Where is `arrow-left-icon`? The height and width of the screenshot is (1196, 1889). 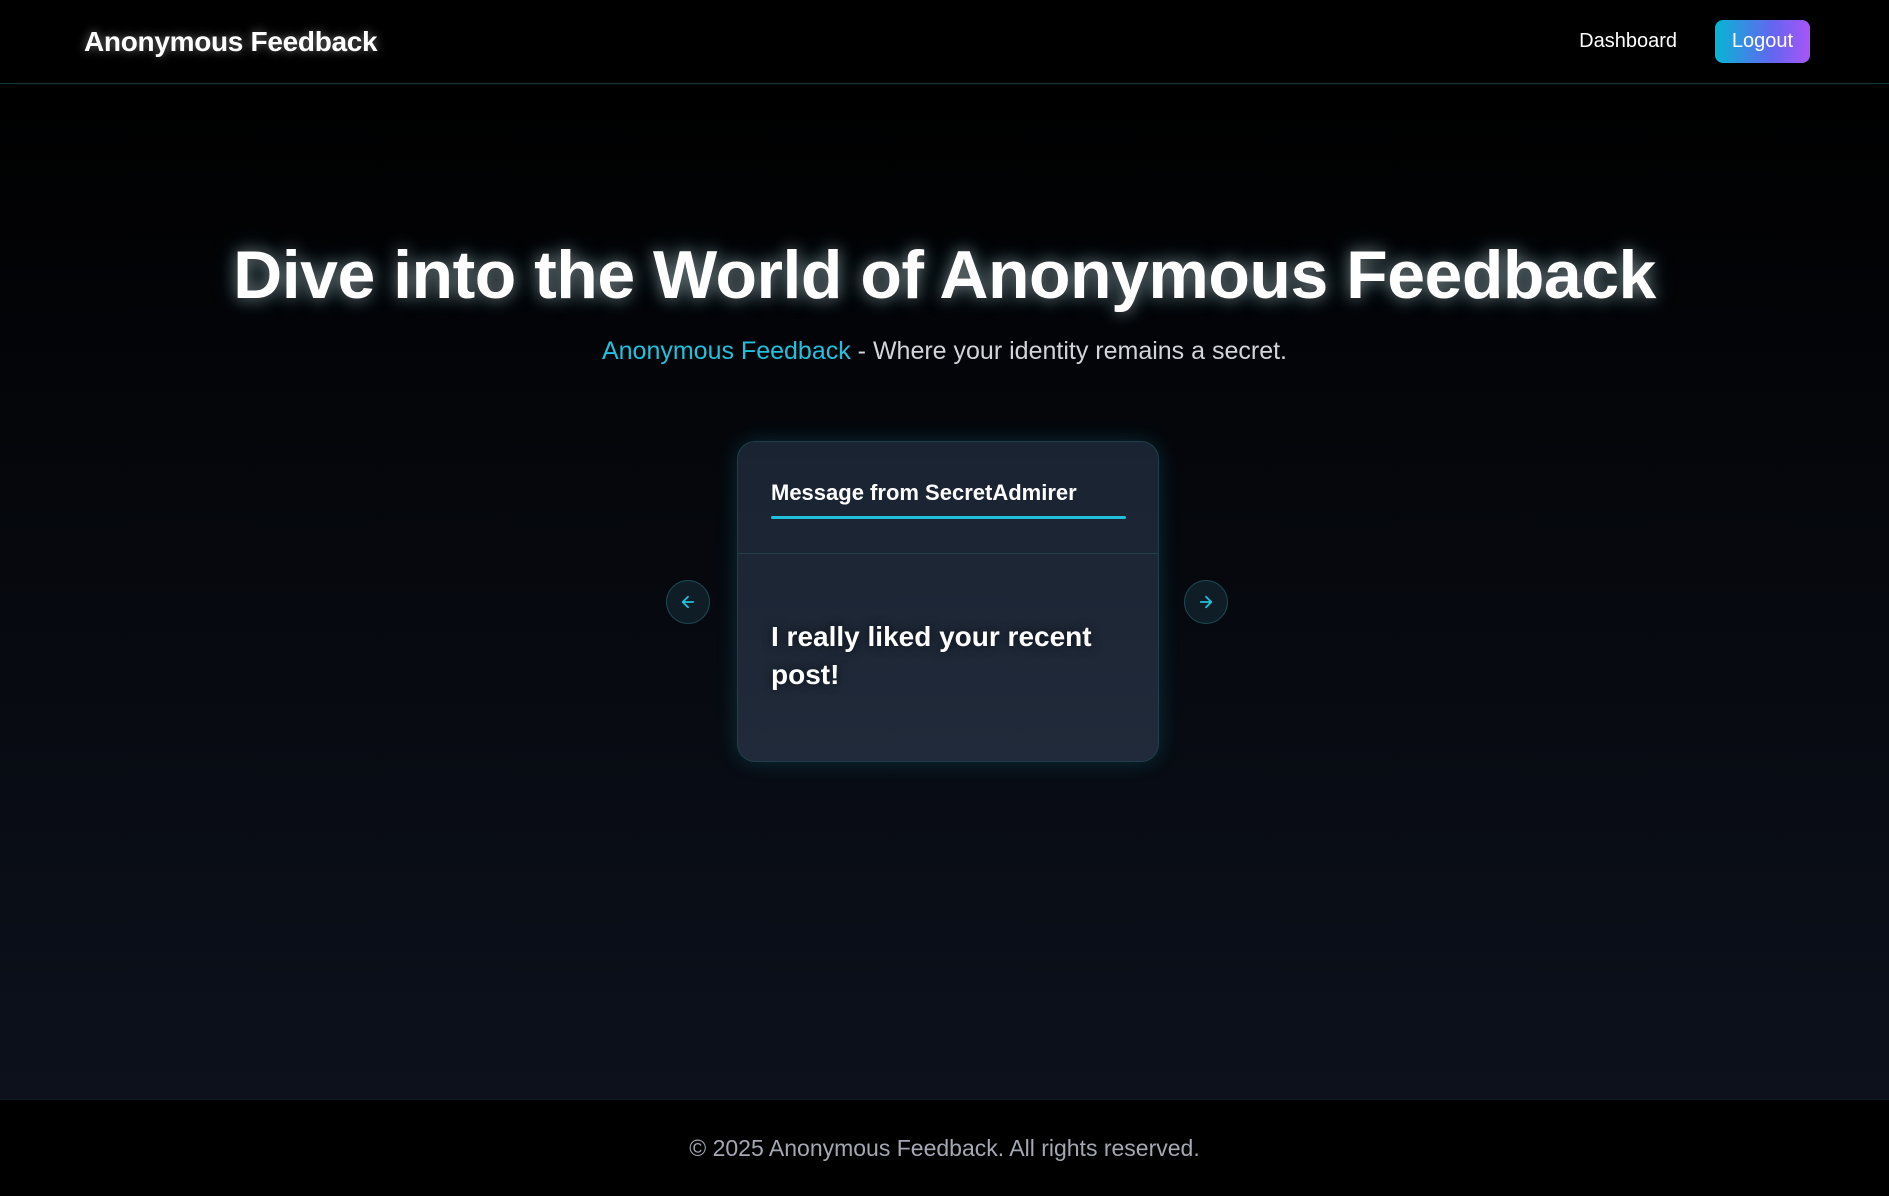
arrow-left-icon is located at coordinates (688, 602).